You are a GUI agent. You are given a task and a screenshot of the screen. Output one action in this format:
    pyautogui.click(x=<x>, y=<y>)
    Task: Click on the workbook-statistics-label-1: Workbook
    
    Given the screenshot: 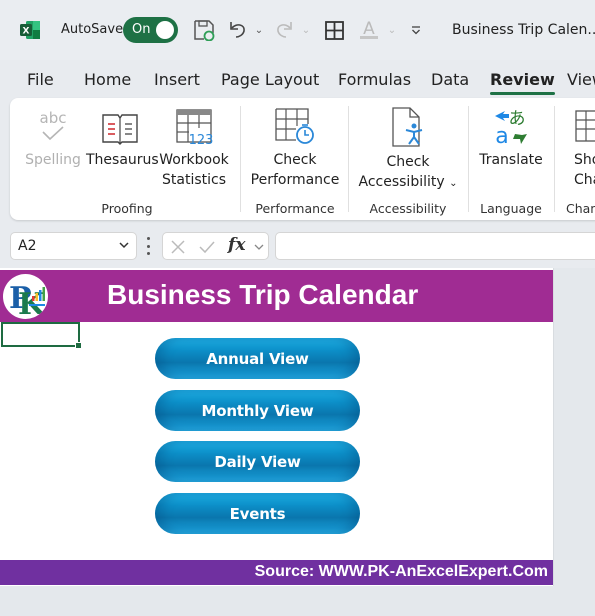 What is the action you would take?
    pyautogui.click(x=194, y=160)
    